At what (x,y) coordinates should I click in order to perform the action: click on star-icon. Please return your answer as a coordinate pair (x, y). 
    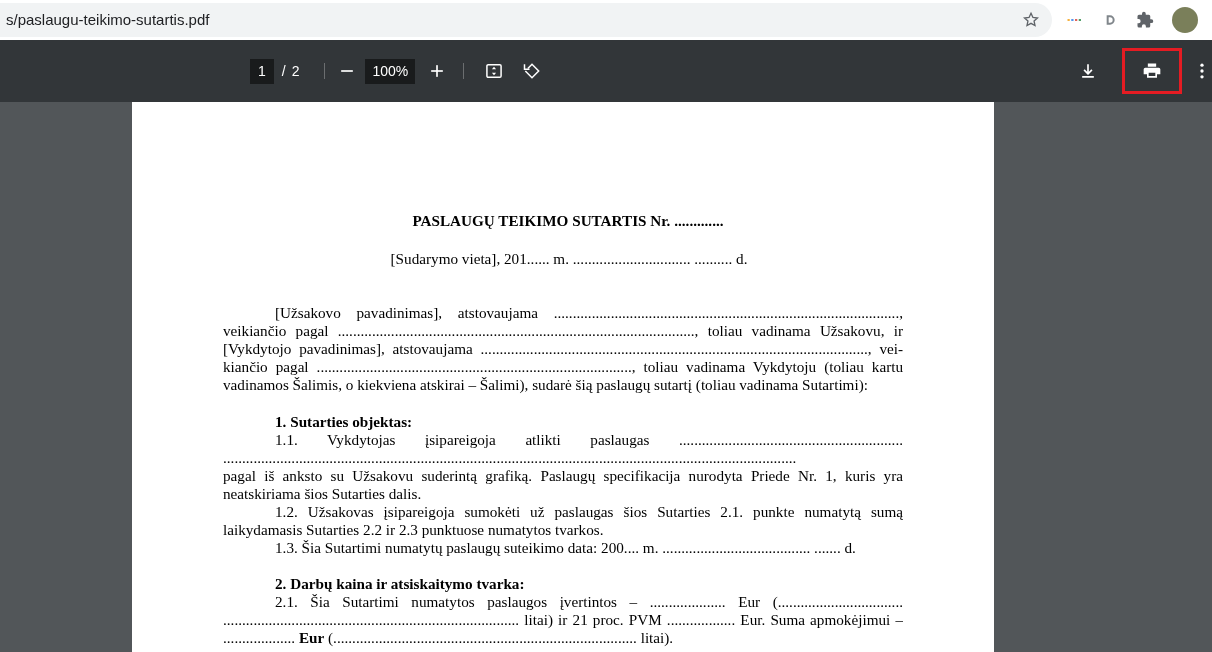
    Looking at the image, I should click on (1031, 20).